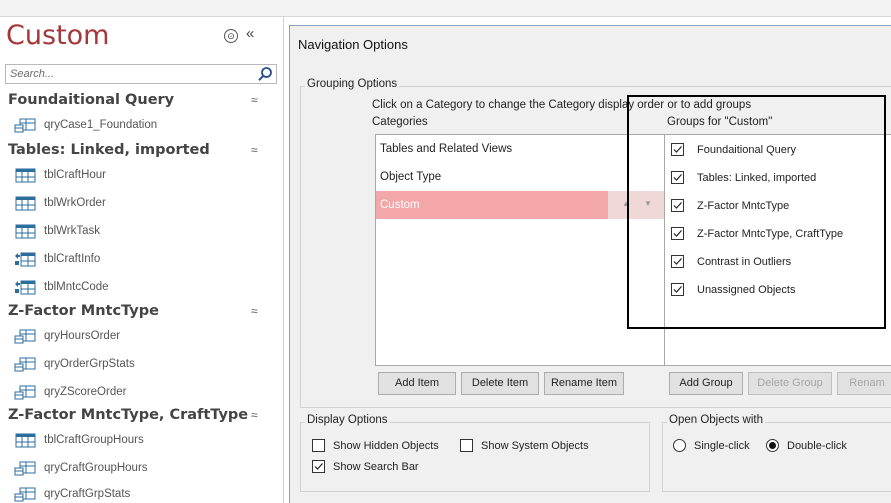 Image resolution: width=891 pixels, height=503 pixels. Describe the element at coordinates (400, 122) in the screenshot. I see `categories-header: Categories` at that location.